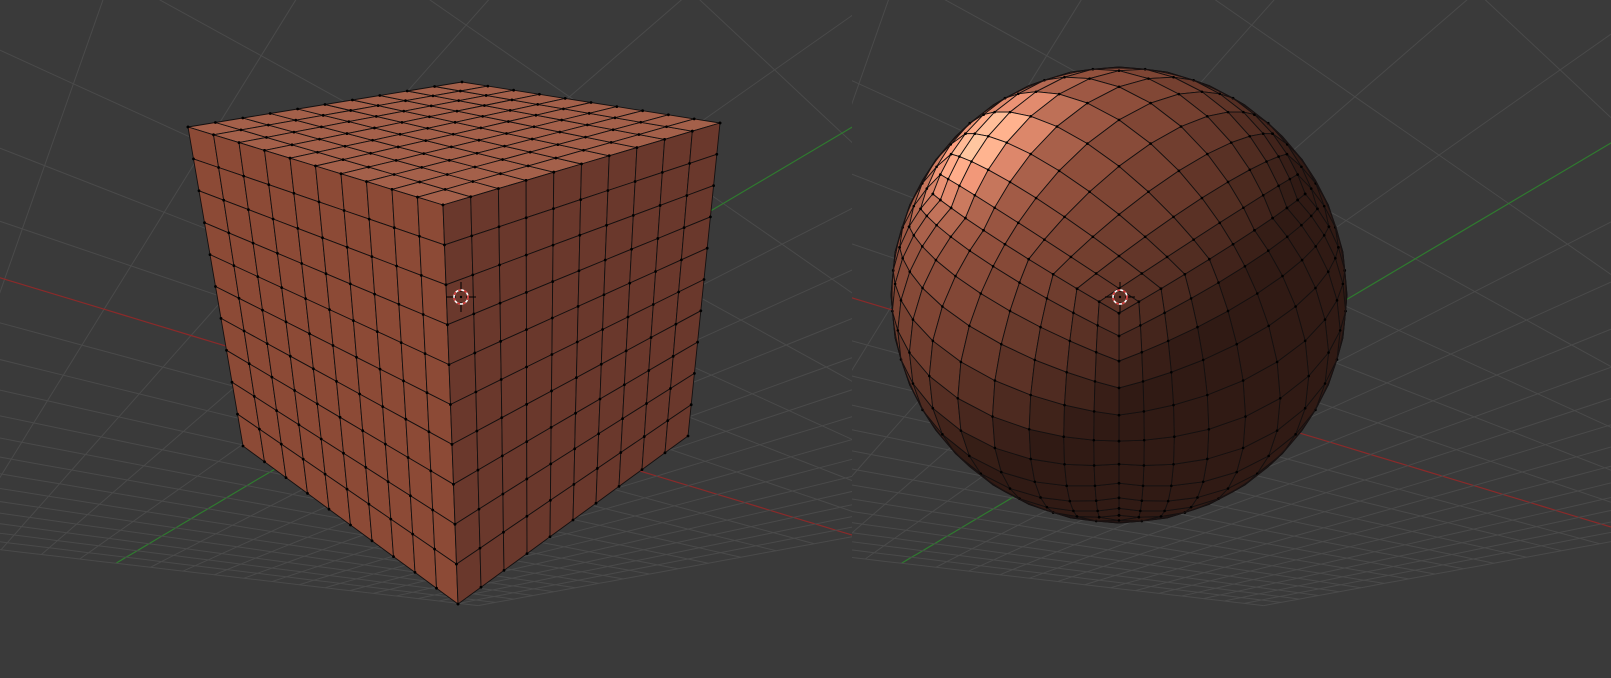  Describe the element at coordinates (581, 363) in the screenshot. I see `cube-right-face` at that location.